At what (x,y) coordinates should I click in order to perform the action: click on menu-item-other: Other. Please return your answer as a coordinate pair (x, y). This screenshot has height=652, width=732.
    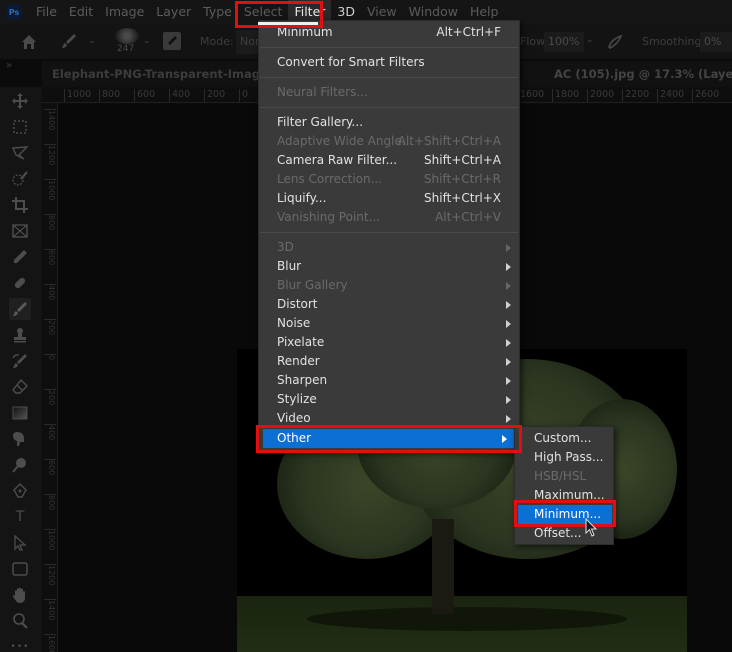
    Looking at the image, I should click on (389, 438).